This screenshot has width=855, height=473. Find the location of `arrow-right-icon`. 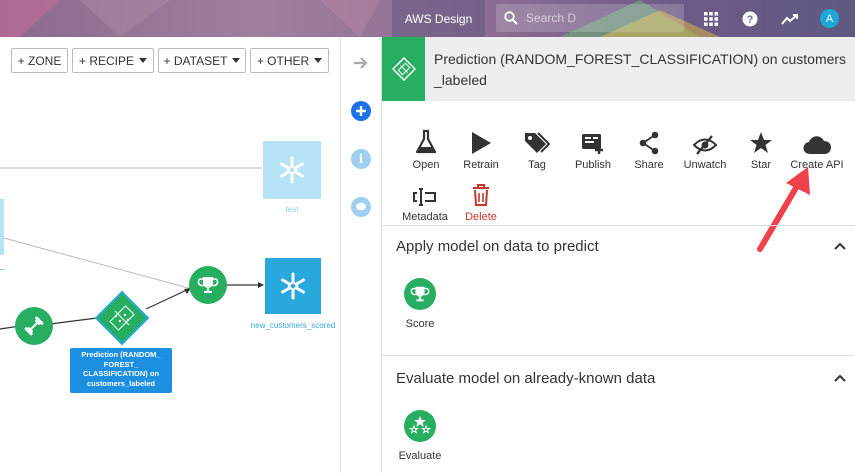

arrow-right-icon is located at coordinates (361, 63).